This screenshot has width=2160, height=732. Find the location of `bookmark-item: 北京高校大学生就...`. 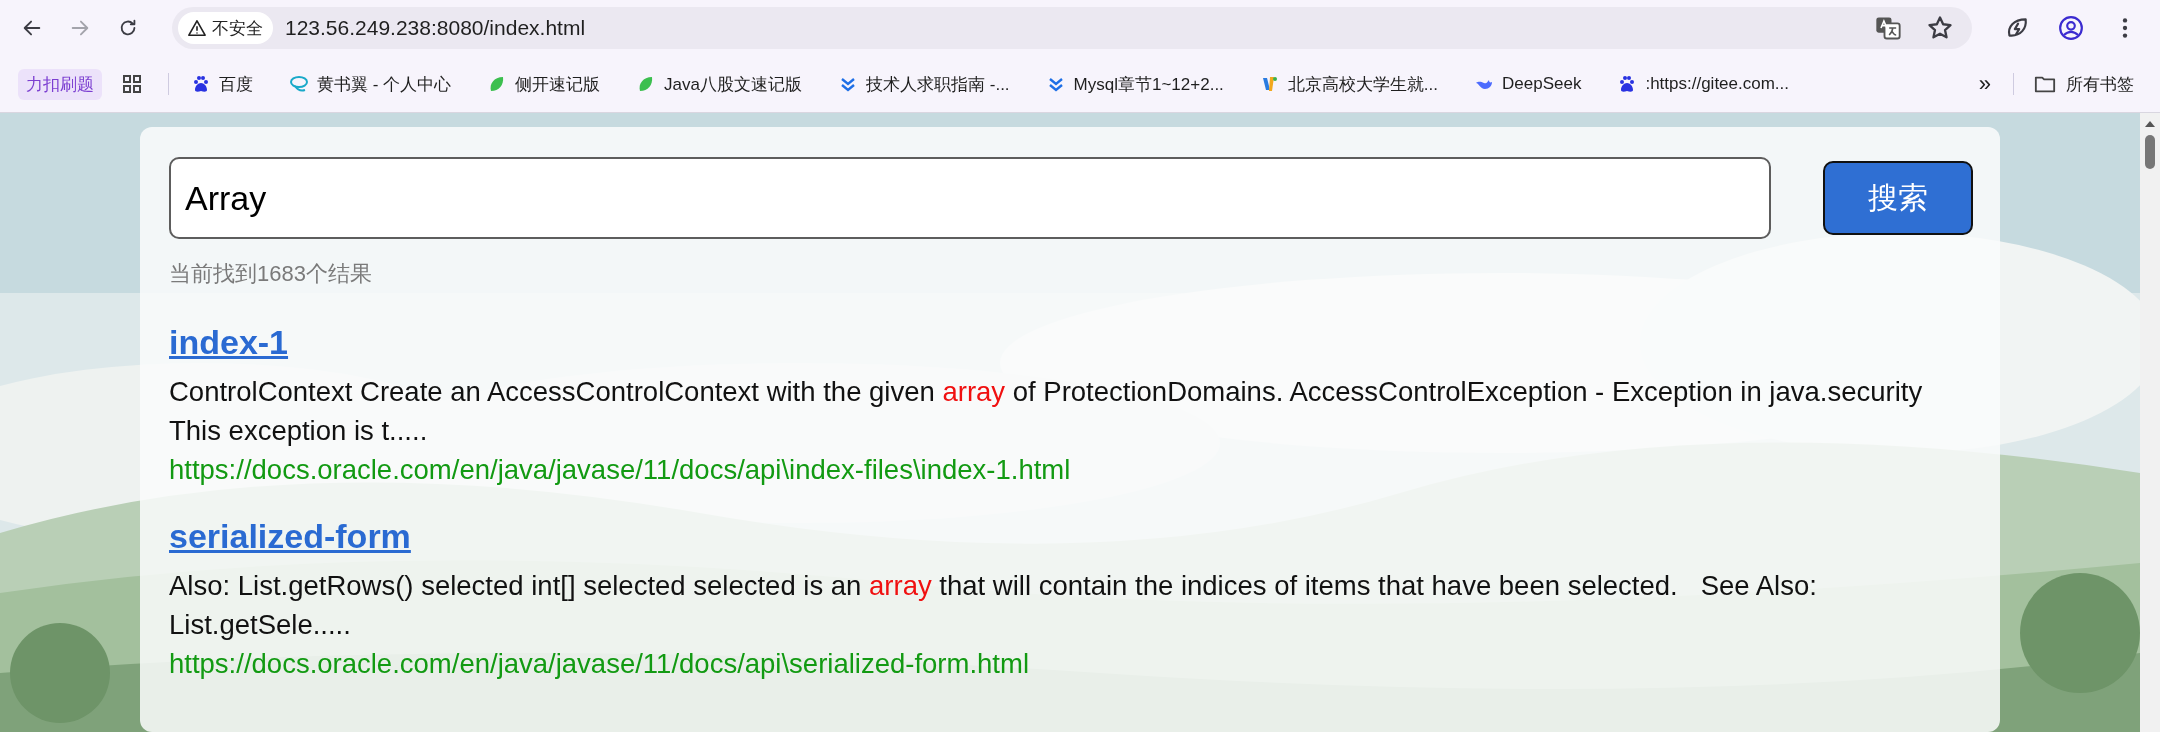

bookmark-item: 北京高校大学生就... is located at coordinates (1348, 84).